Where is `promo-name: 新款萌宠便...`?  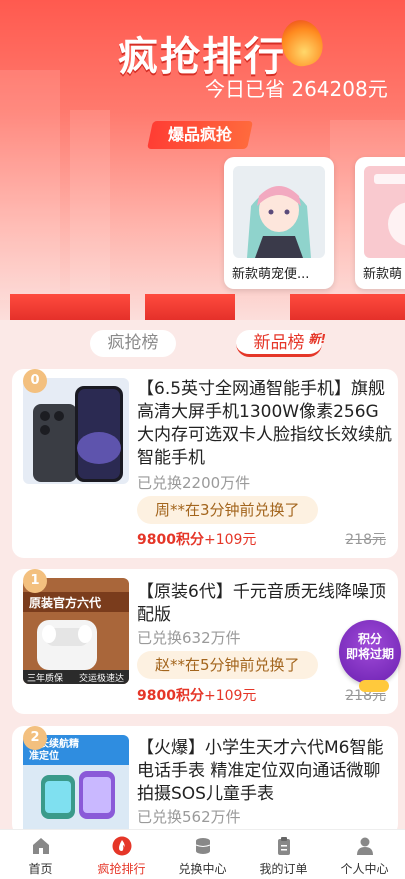 promo-name: 新款萌宠便... is located at coordinates (271, 274).